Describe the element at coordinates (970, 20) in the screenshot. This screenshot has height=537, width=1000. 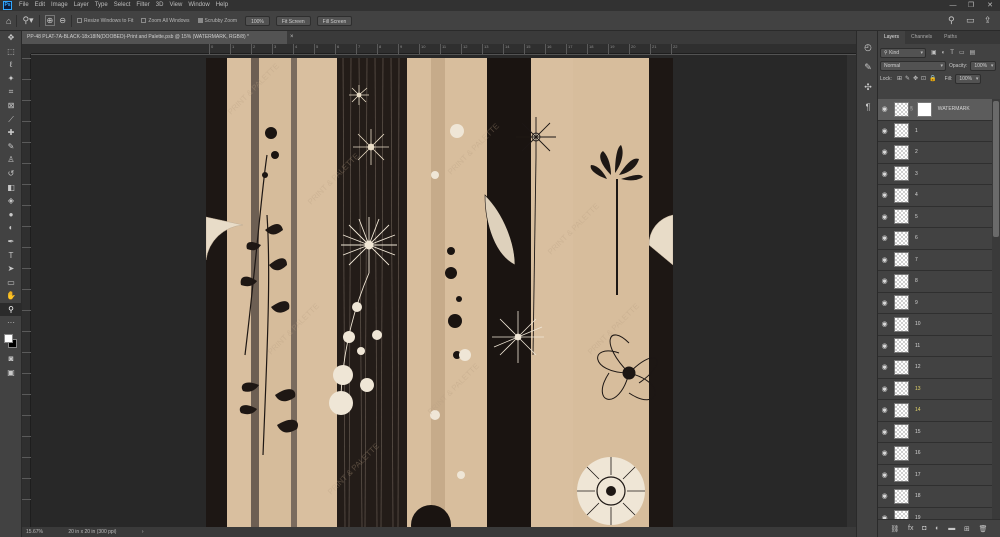
I see `workspace-icon: ▭` at that location.